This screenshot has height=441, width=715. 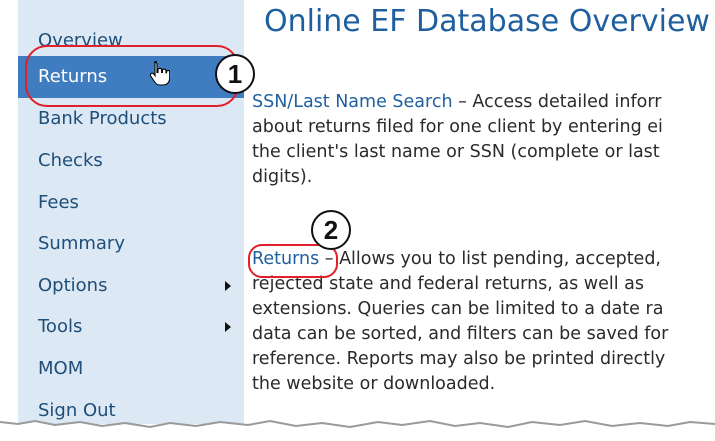 I want to click on sidebar-item-label: Tools, so click(x=60, y=326).